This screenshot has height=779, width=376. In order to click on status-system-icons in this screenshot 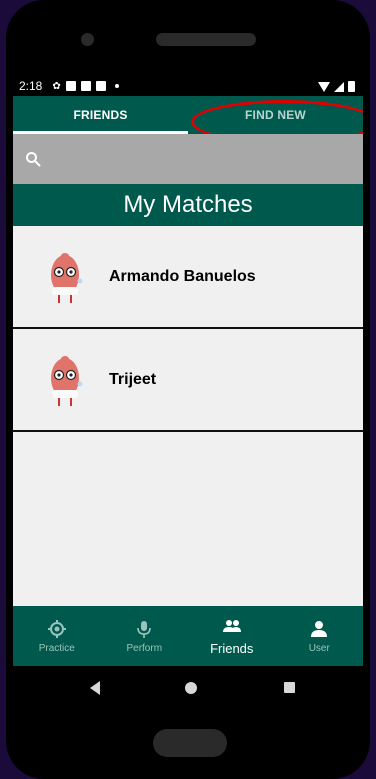, I will do `click(336, 86)`.